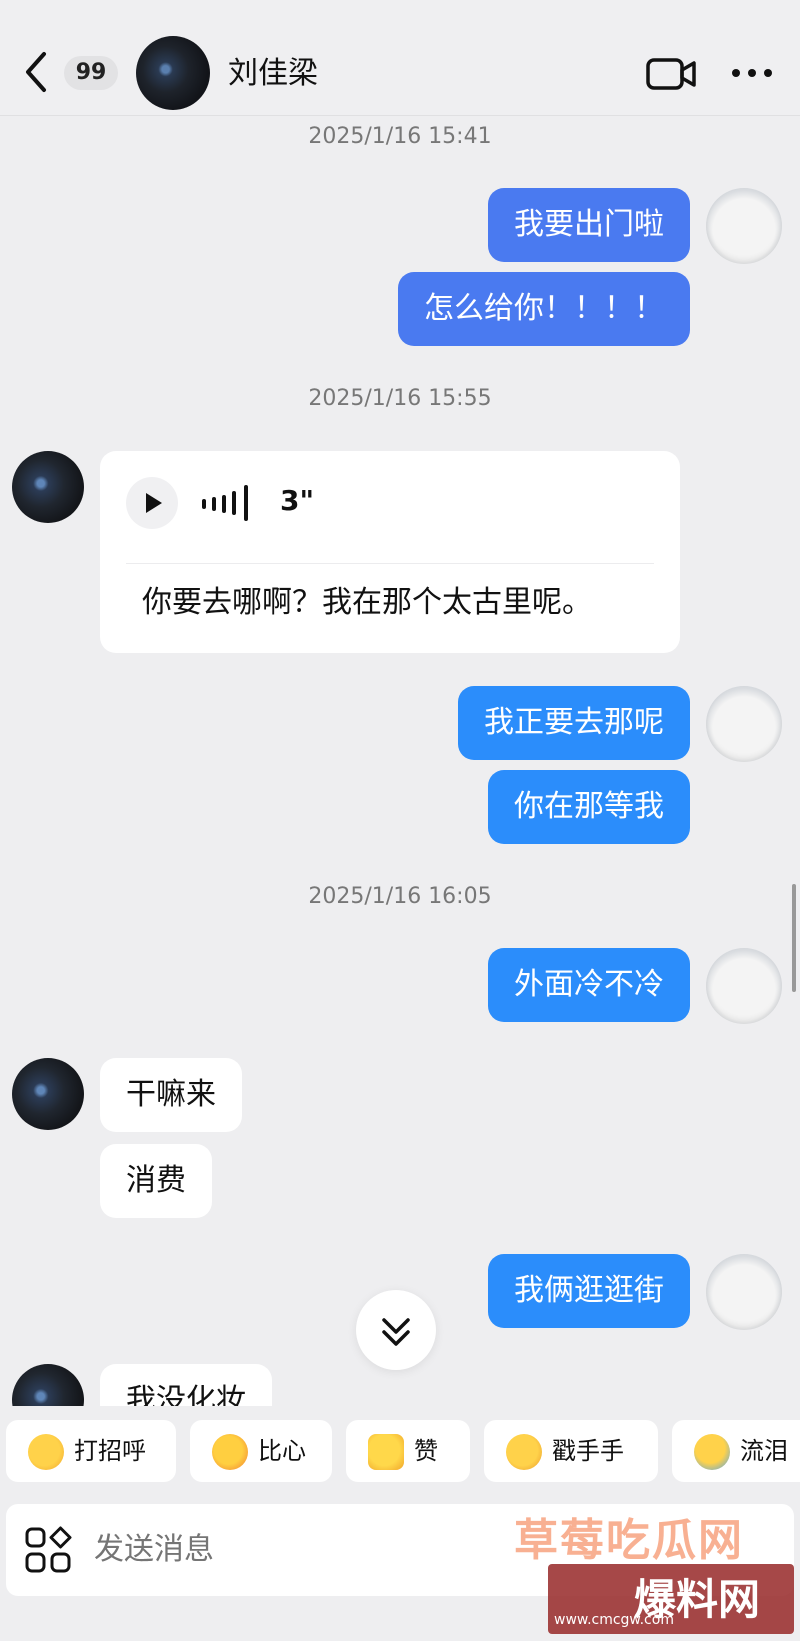 The height and width of the screenshot is (1641, 800). I want to click on message-bubble: 怎么给你！！！！, so click(544, 309).